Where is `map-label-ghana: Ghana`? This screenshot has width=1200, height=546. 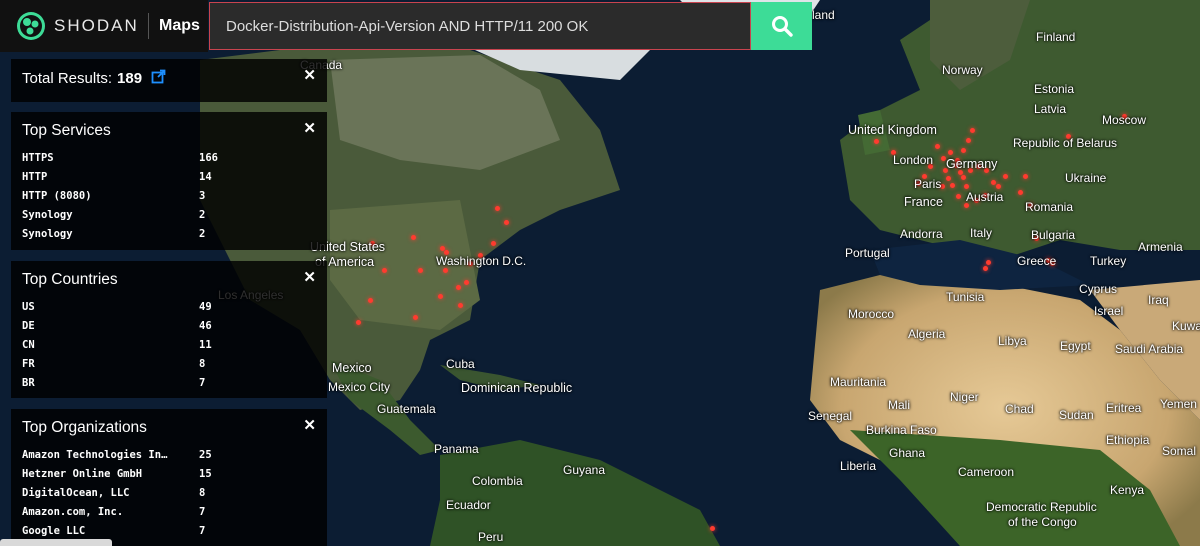
map-label-ghana: Ghana is located at coordinates (907, 453).